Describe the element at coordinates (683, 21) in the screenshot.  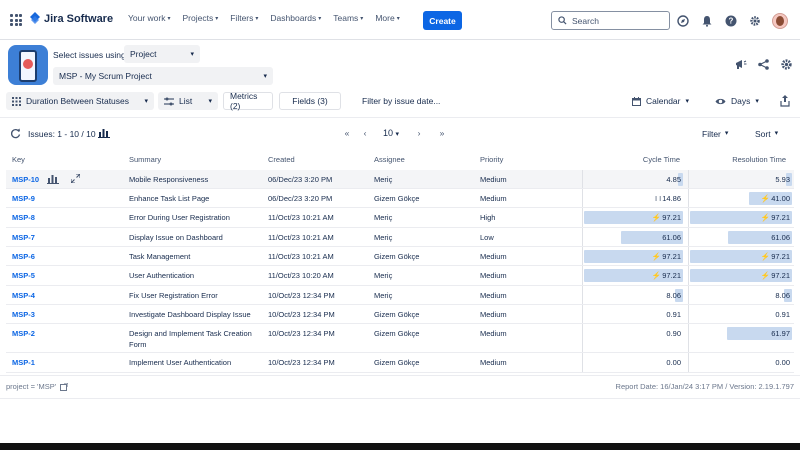
I see `compass-icon` at that location.